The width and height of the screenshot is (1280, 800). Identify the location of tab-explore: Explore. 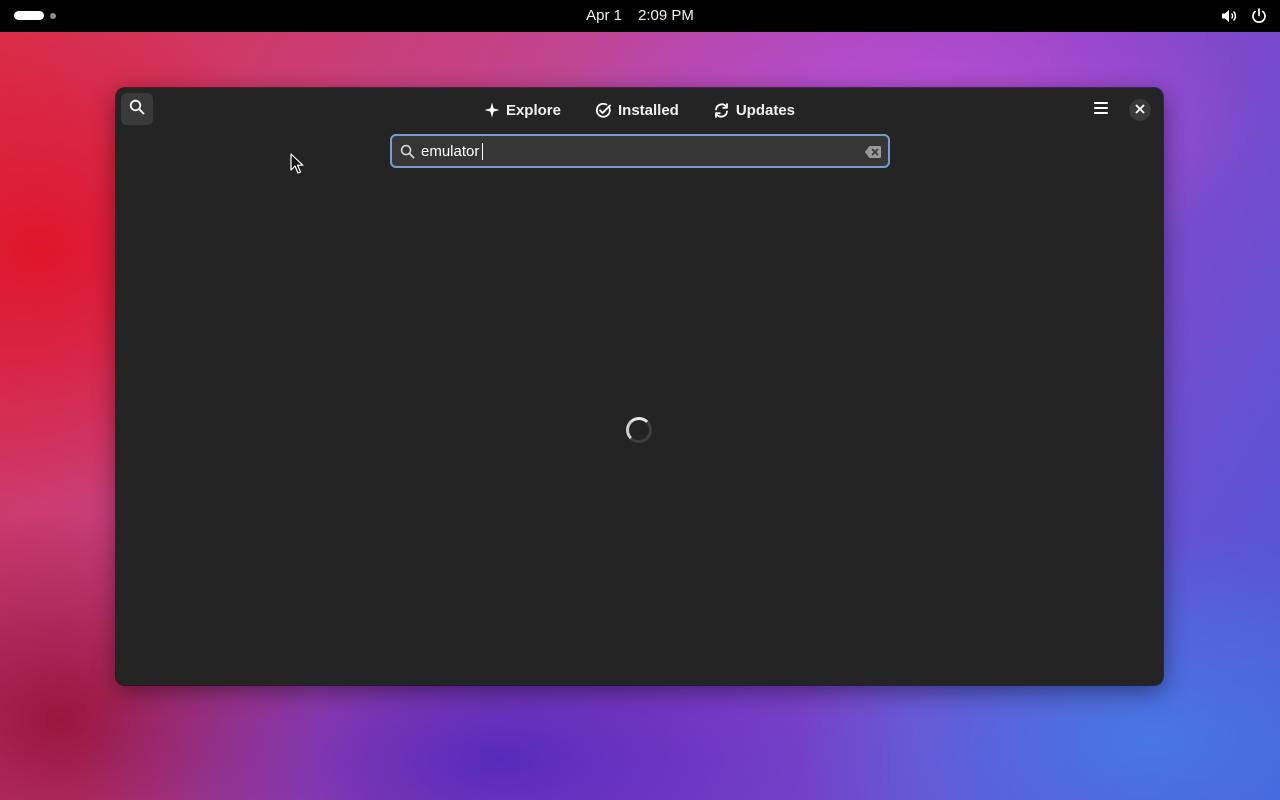
(522, 110).